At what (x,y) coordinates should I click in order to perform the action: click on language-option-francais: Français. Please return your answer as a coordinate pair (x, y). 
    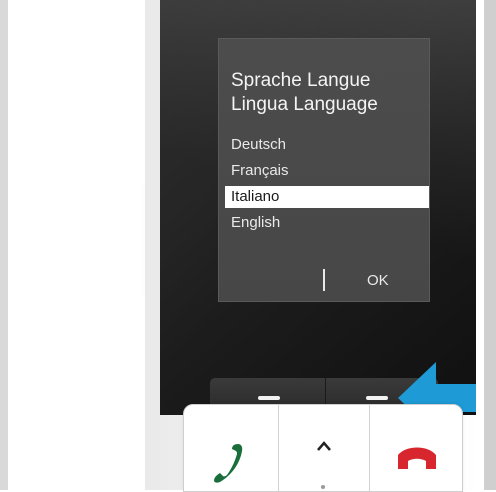
    Looking at the image, I should click on (324, 171).